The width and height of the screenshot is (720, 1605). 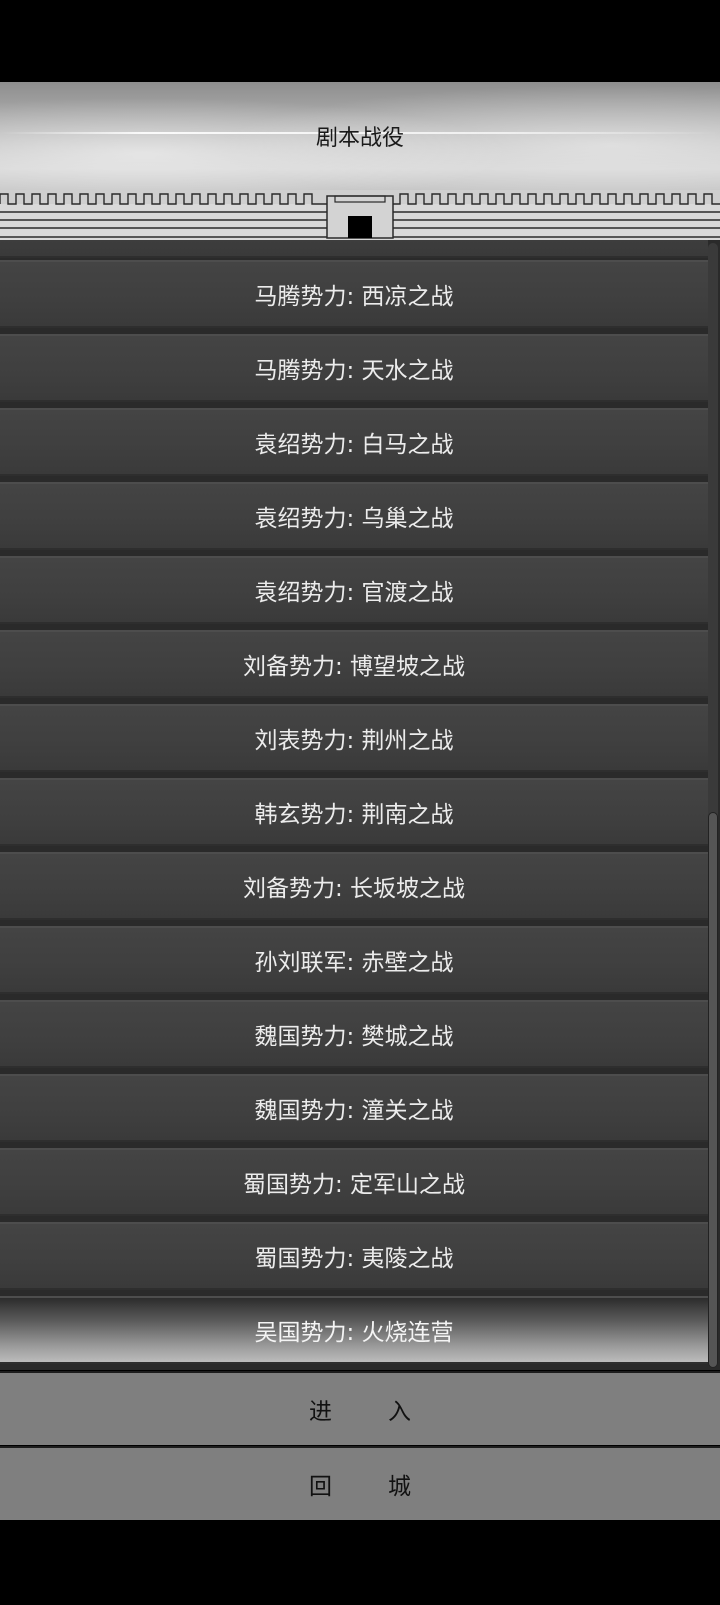 What do you see at coordinates (354, 815) in the screenshot?
I see `list-item-label: 韩玄势力: 荆南之战` at bounding box center [354, 815].